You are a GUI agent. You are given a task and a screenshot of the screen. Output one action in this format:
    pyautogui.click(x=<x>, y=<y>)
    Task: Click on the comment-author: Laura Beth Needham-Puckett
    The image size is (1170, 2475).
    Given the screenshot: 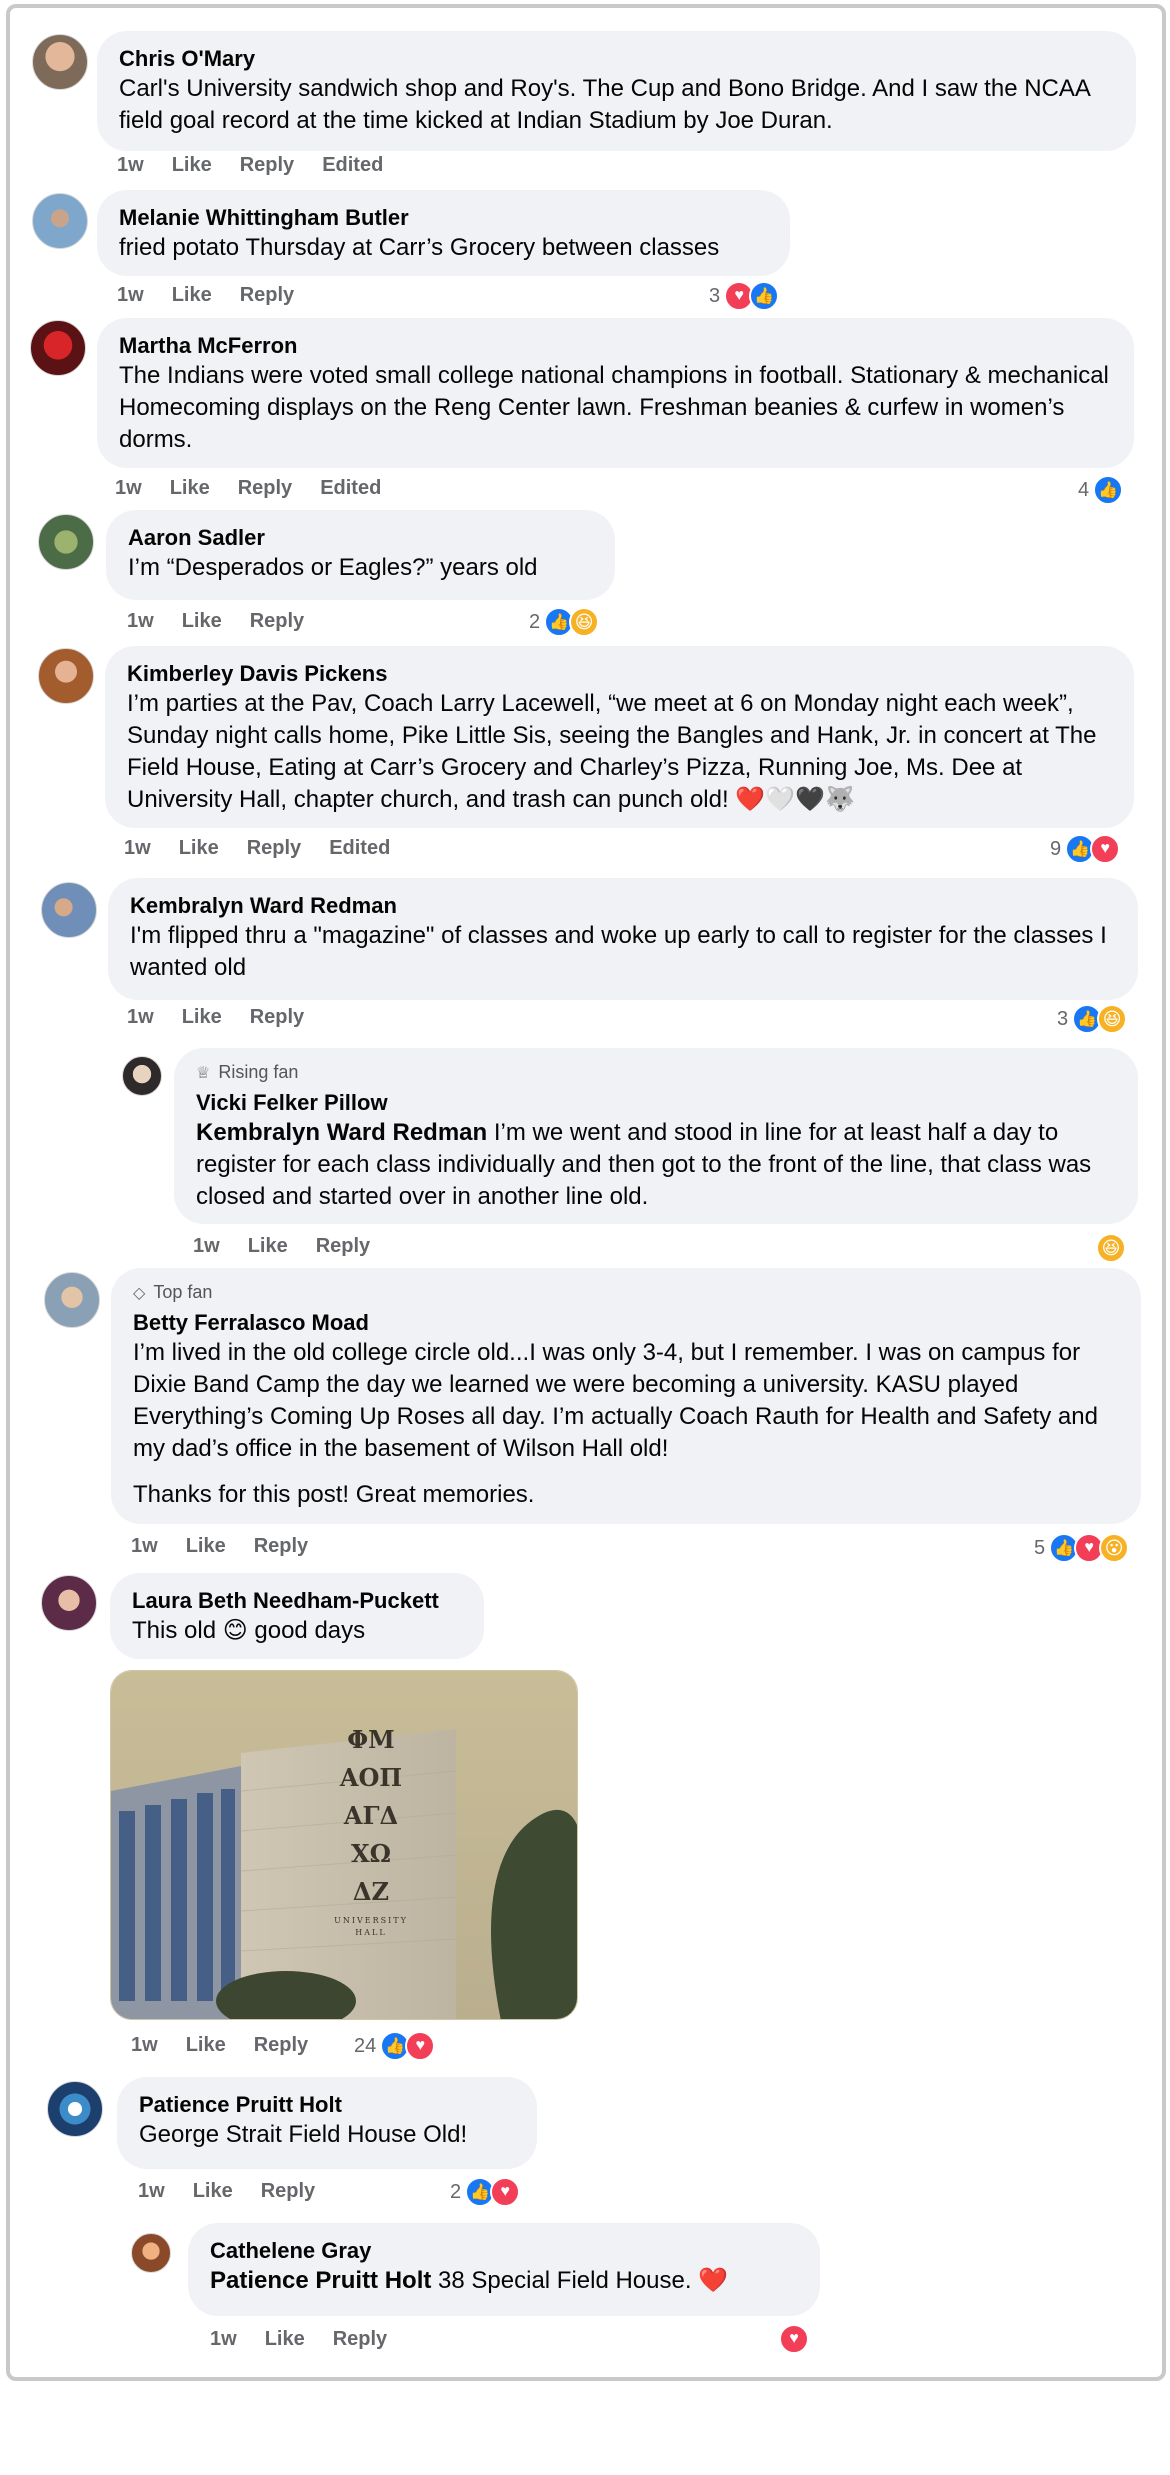 What is the action you would take?
    pyautogui.click(x=297, y=1601)
    